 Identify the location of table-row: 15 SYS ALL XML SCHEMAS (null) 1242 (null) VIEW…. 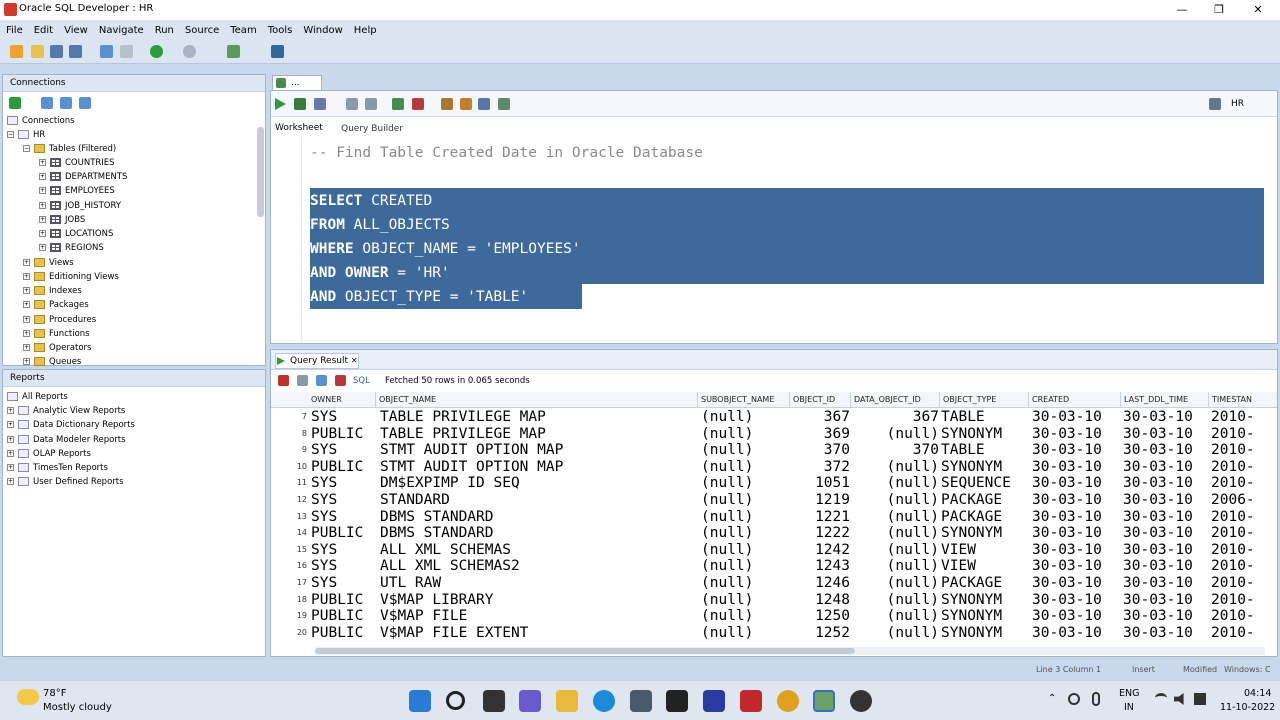
(773, 550).